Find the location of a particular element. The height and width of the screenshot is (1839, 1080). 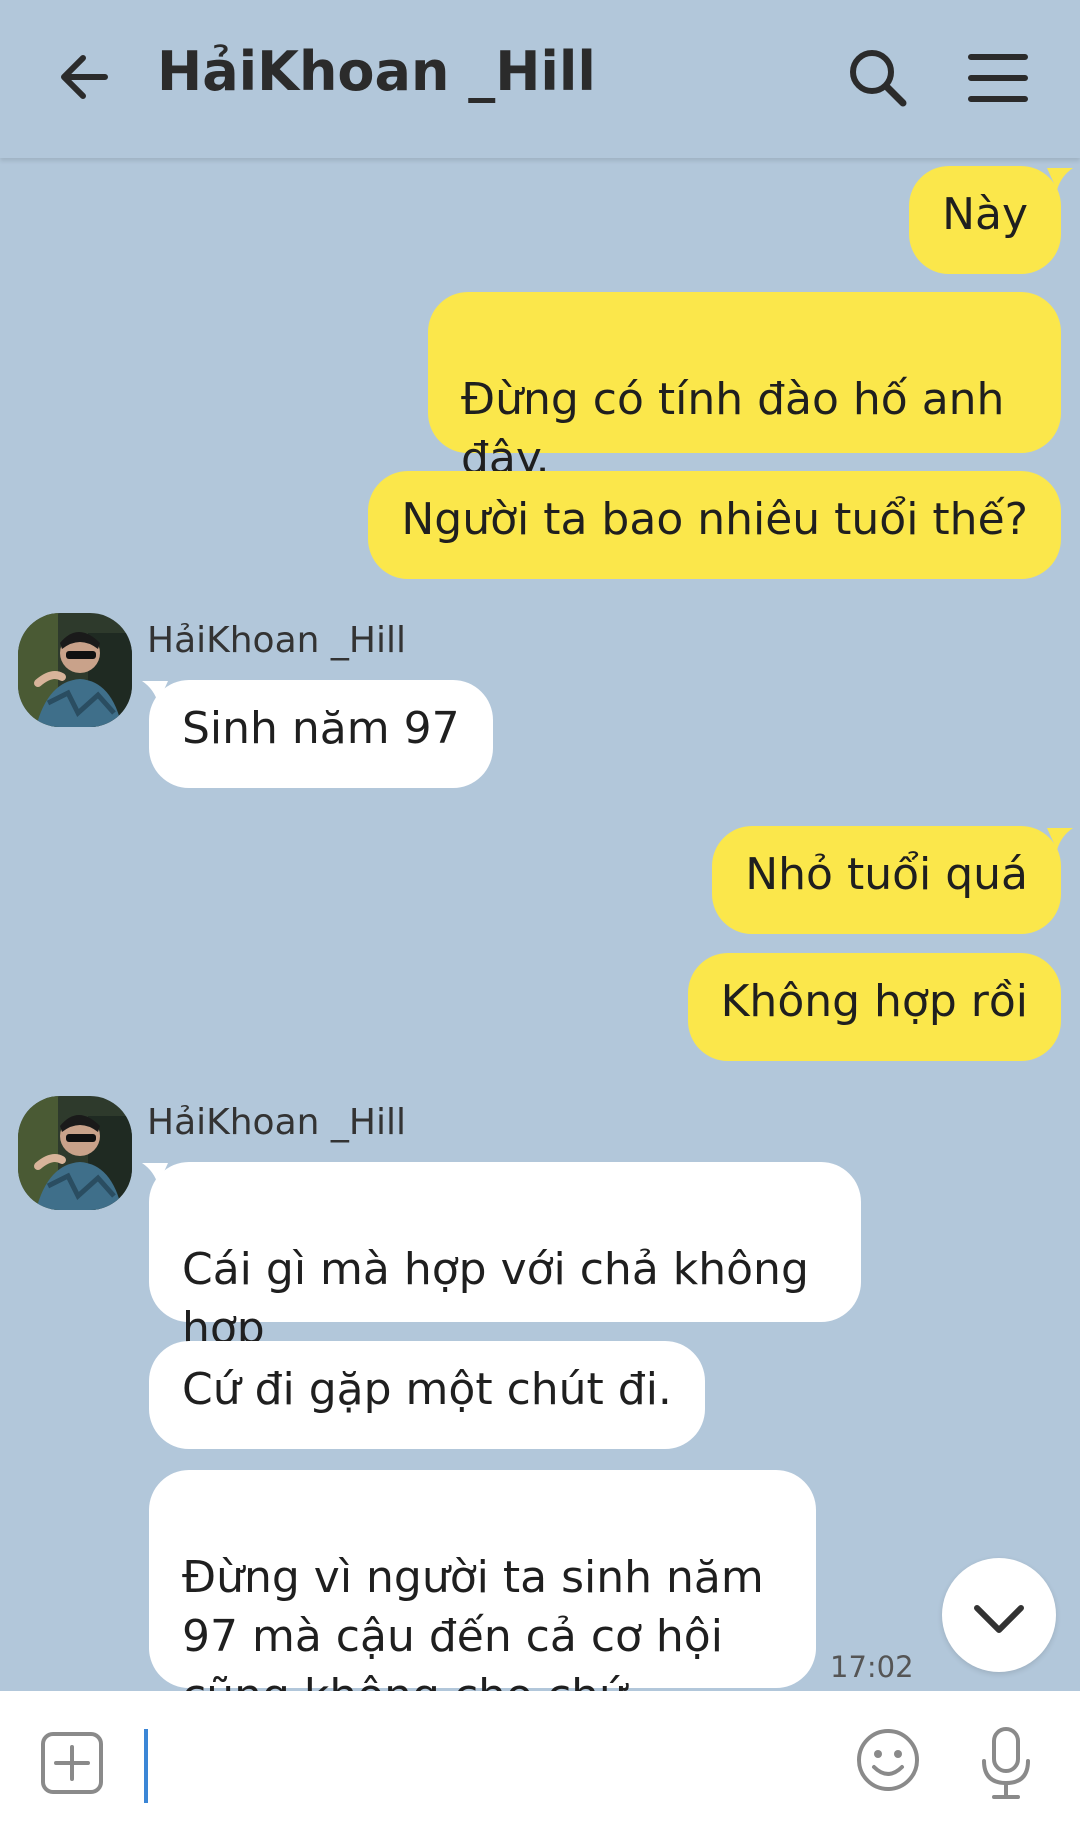

message-bubble-received: Sinh năm 97 is located at coordinates (321, 734).